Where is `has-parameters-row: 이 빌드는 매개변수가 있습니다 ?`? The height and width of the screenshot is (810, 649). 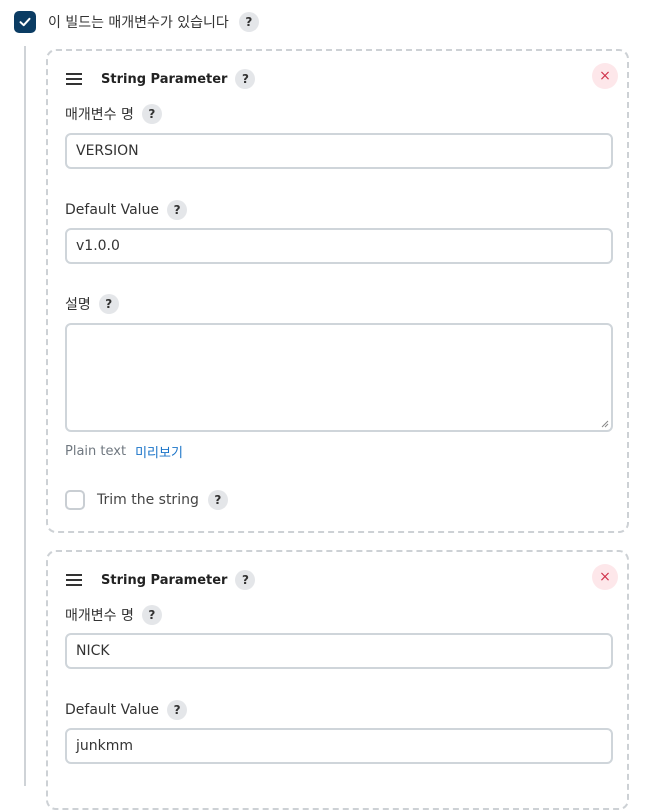
has-parameters-row: 이 빌드는 매개변수가 있습니다 ? is located at coordinates (136, 22).